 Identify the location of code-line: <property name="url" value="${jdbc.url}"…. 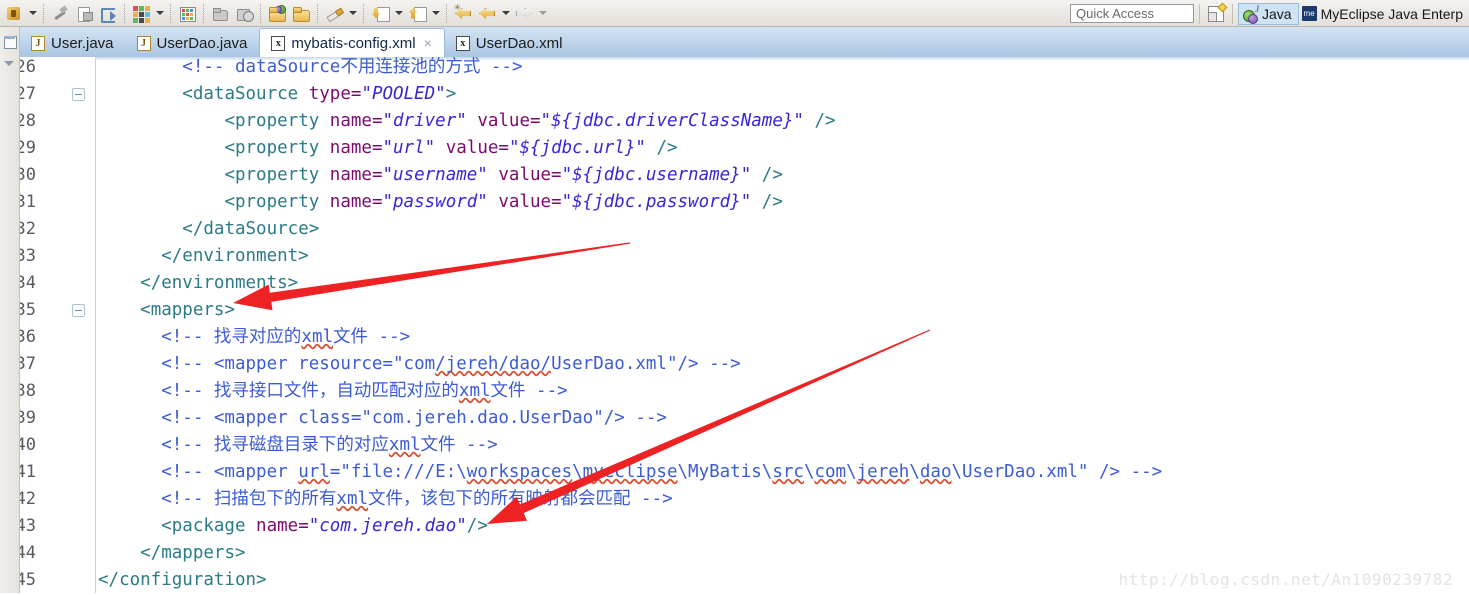
(386, 148).